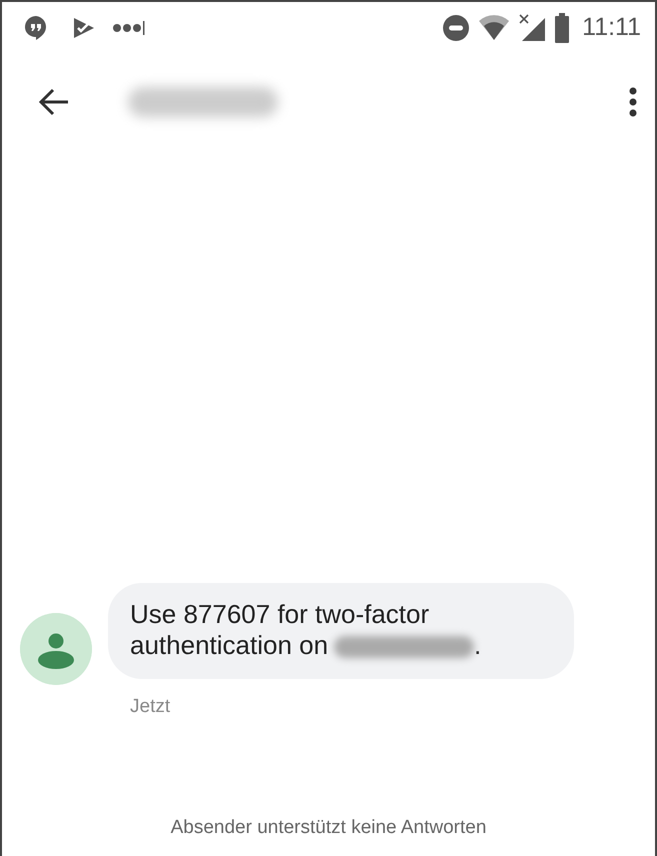 This screenshot has height=856, width=657. Describe the element at coordinates (341, 631) in the screenshot. I see `message-bubble: Use 877607 for two-factor authentication on .` at that location.